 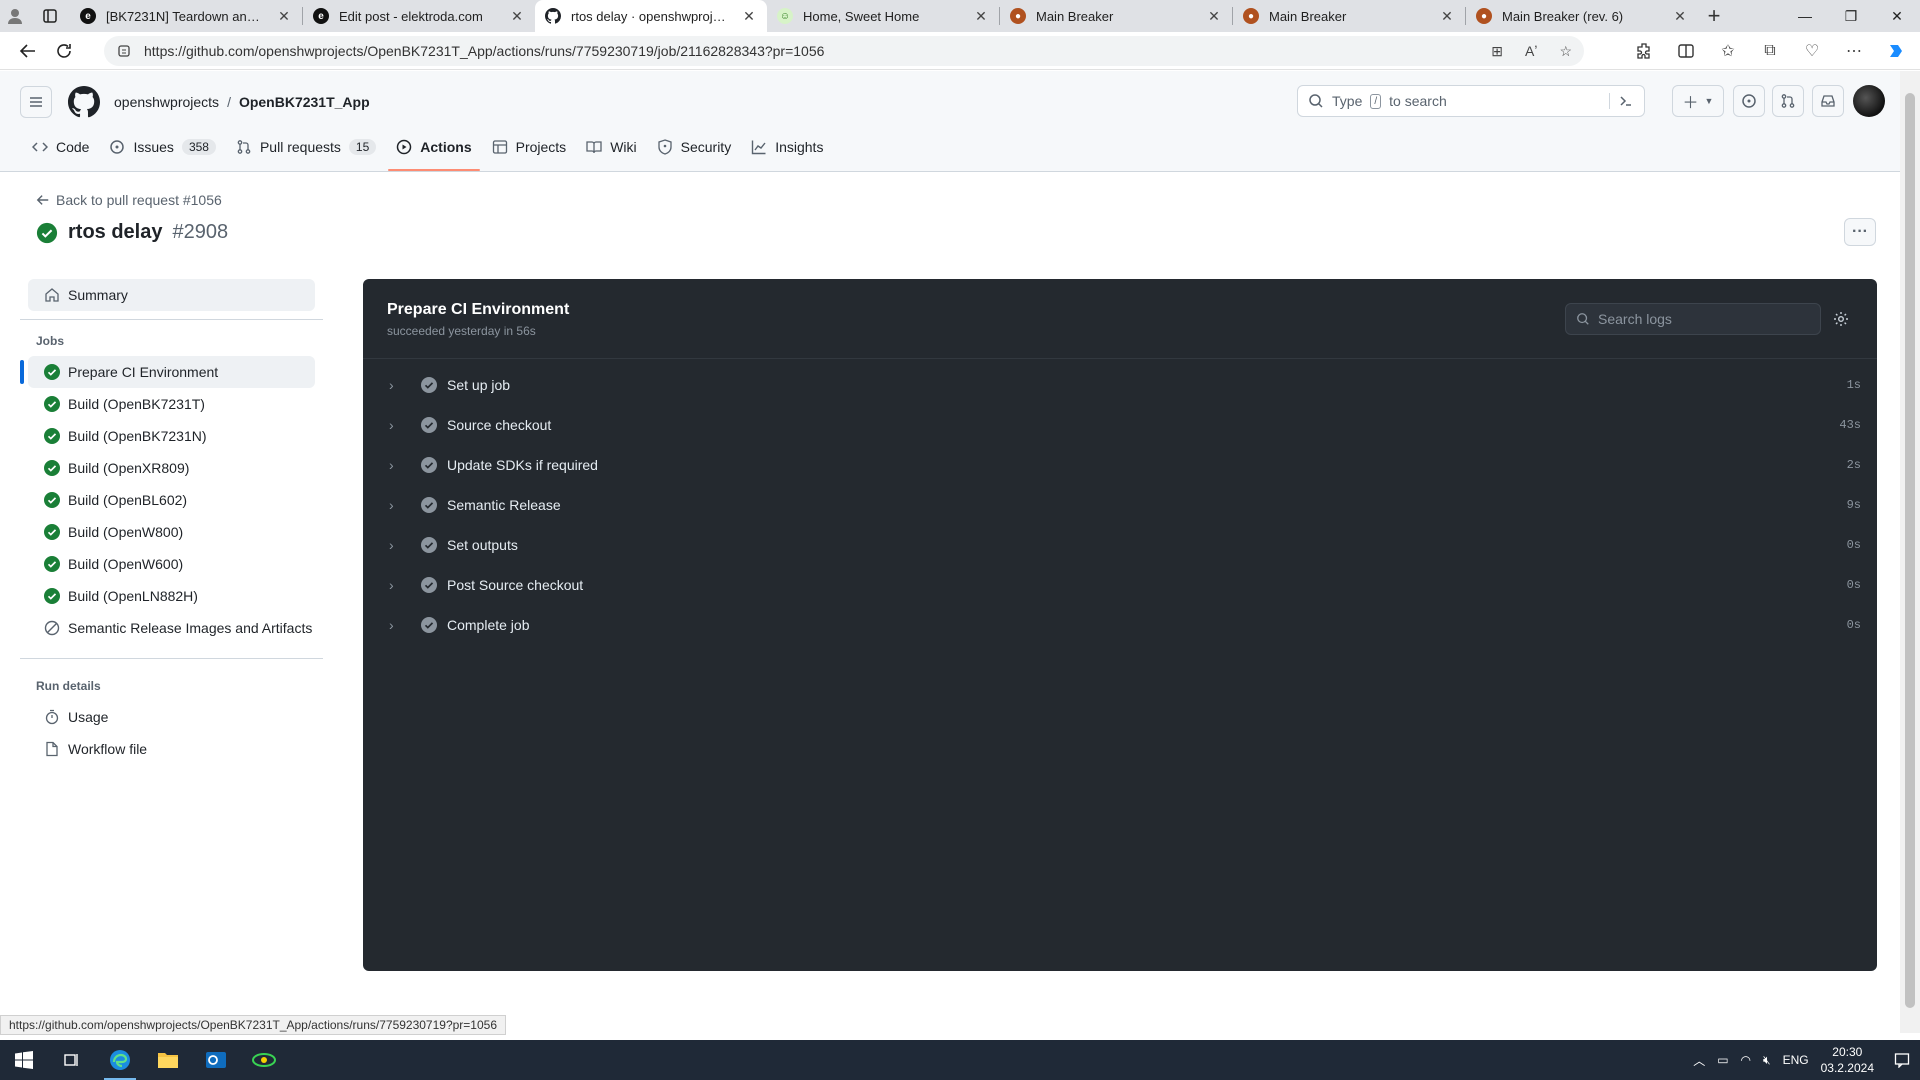 What do you see at coordinates (1860, 232) in the screenshot?
I see `more-options-button: ···` at bounding box center [1860, 232].